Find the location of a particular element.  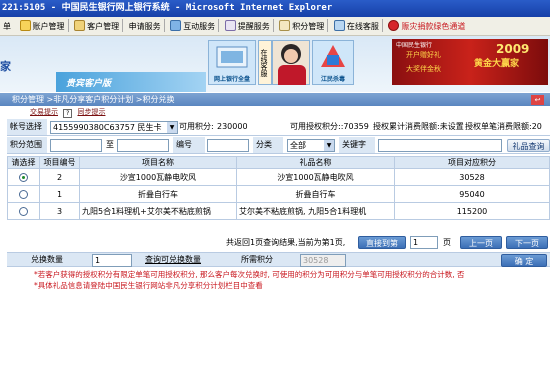

available-points-label: 可用积分: is located at coordinates (196, 126).